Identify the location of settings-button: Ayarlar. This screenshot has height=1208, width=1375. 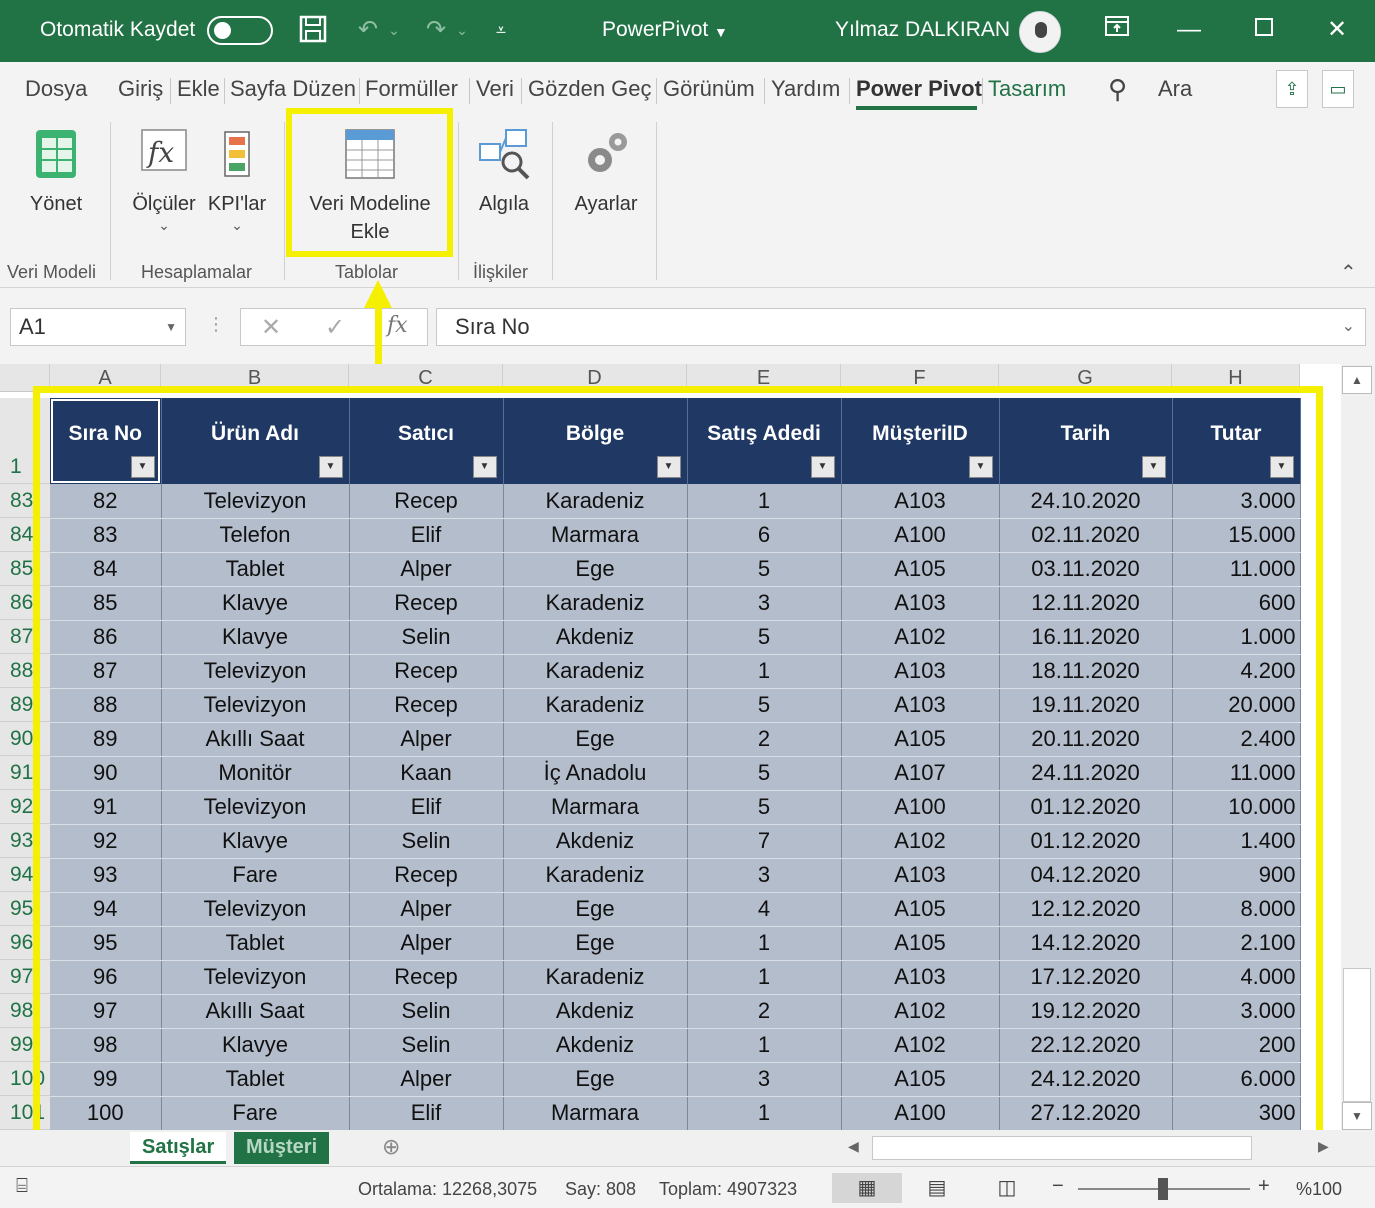
(606, 171).